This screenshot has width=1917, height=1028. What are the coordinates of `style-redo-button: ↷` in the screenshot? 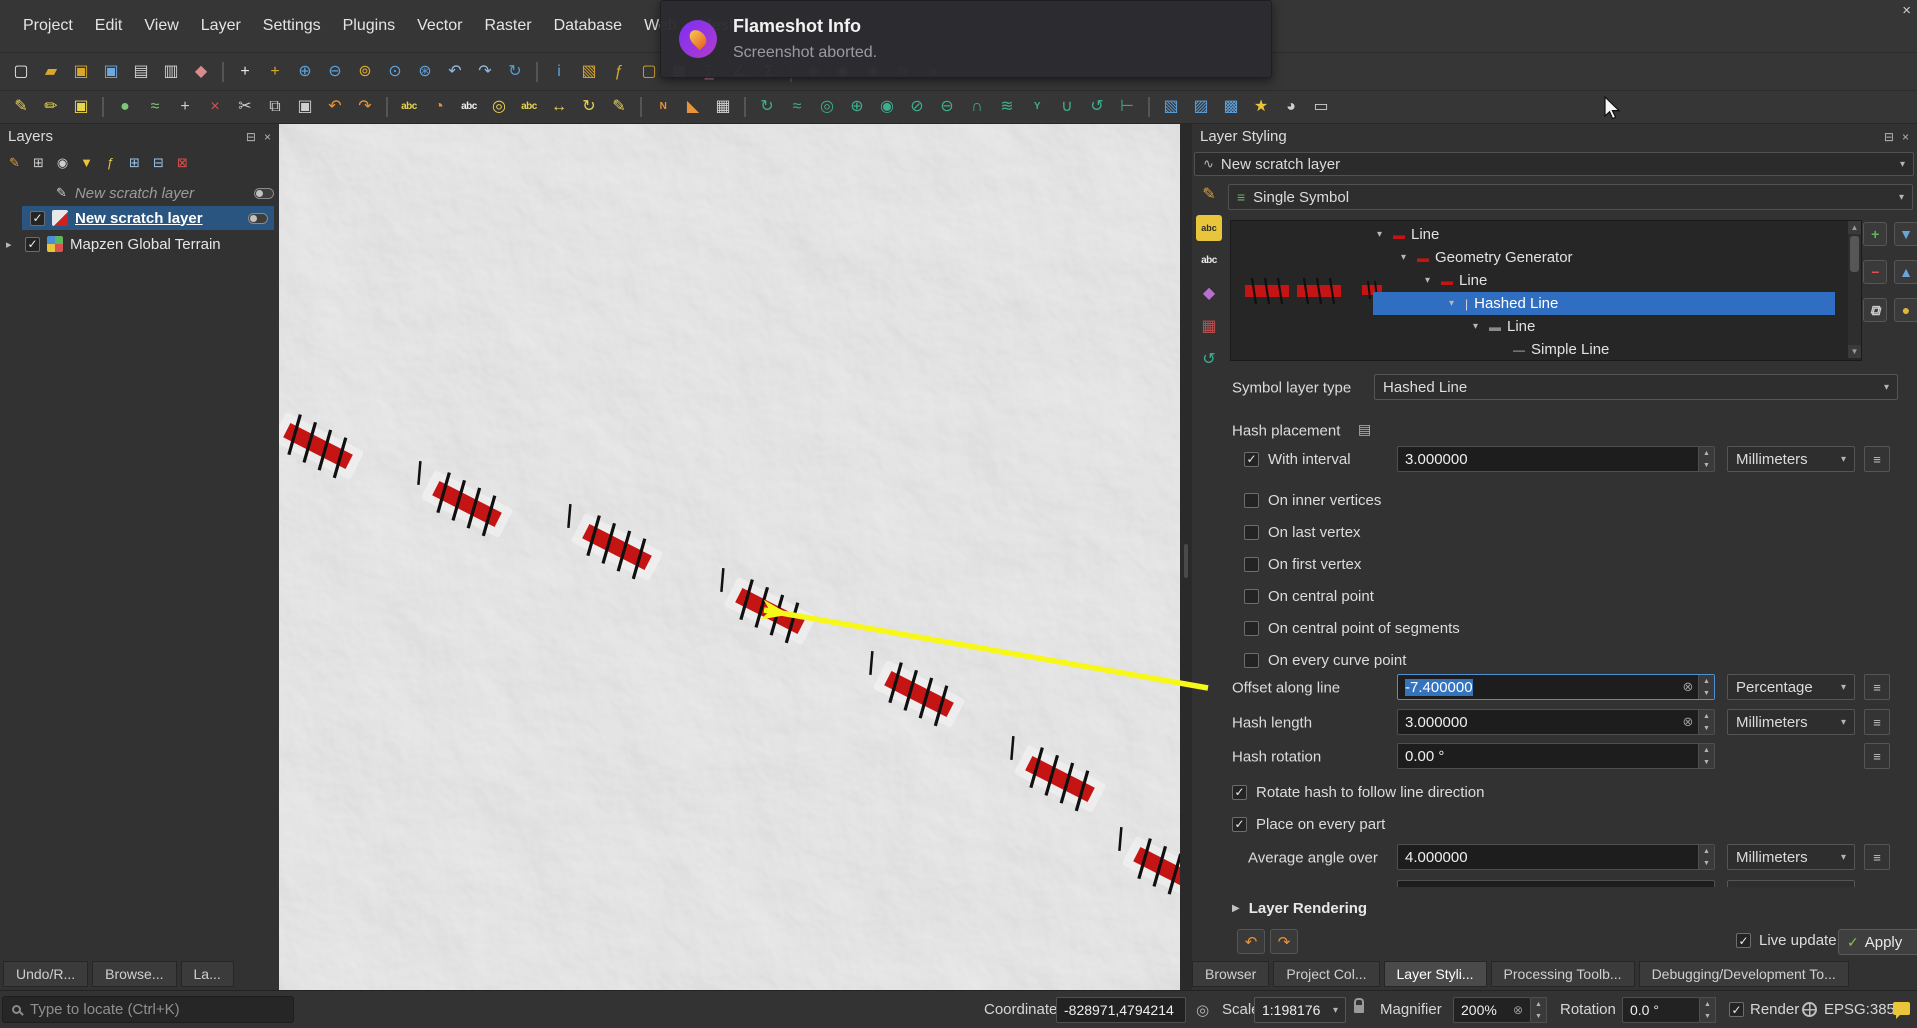 It's located at (1284, 941).